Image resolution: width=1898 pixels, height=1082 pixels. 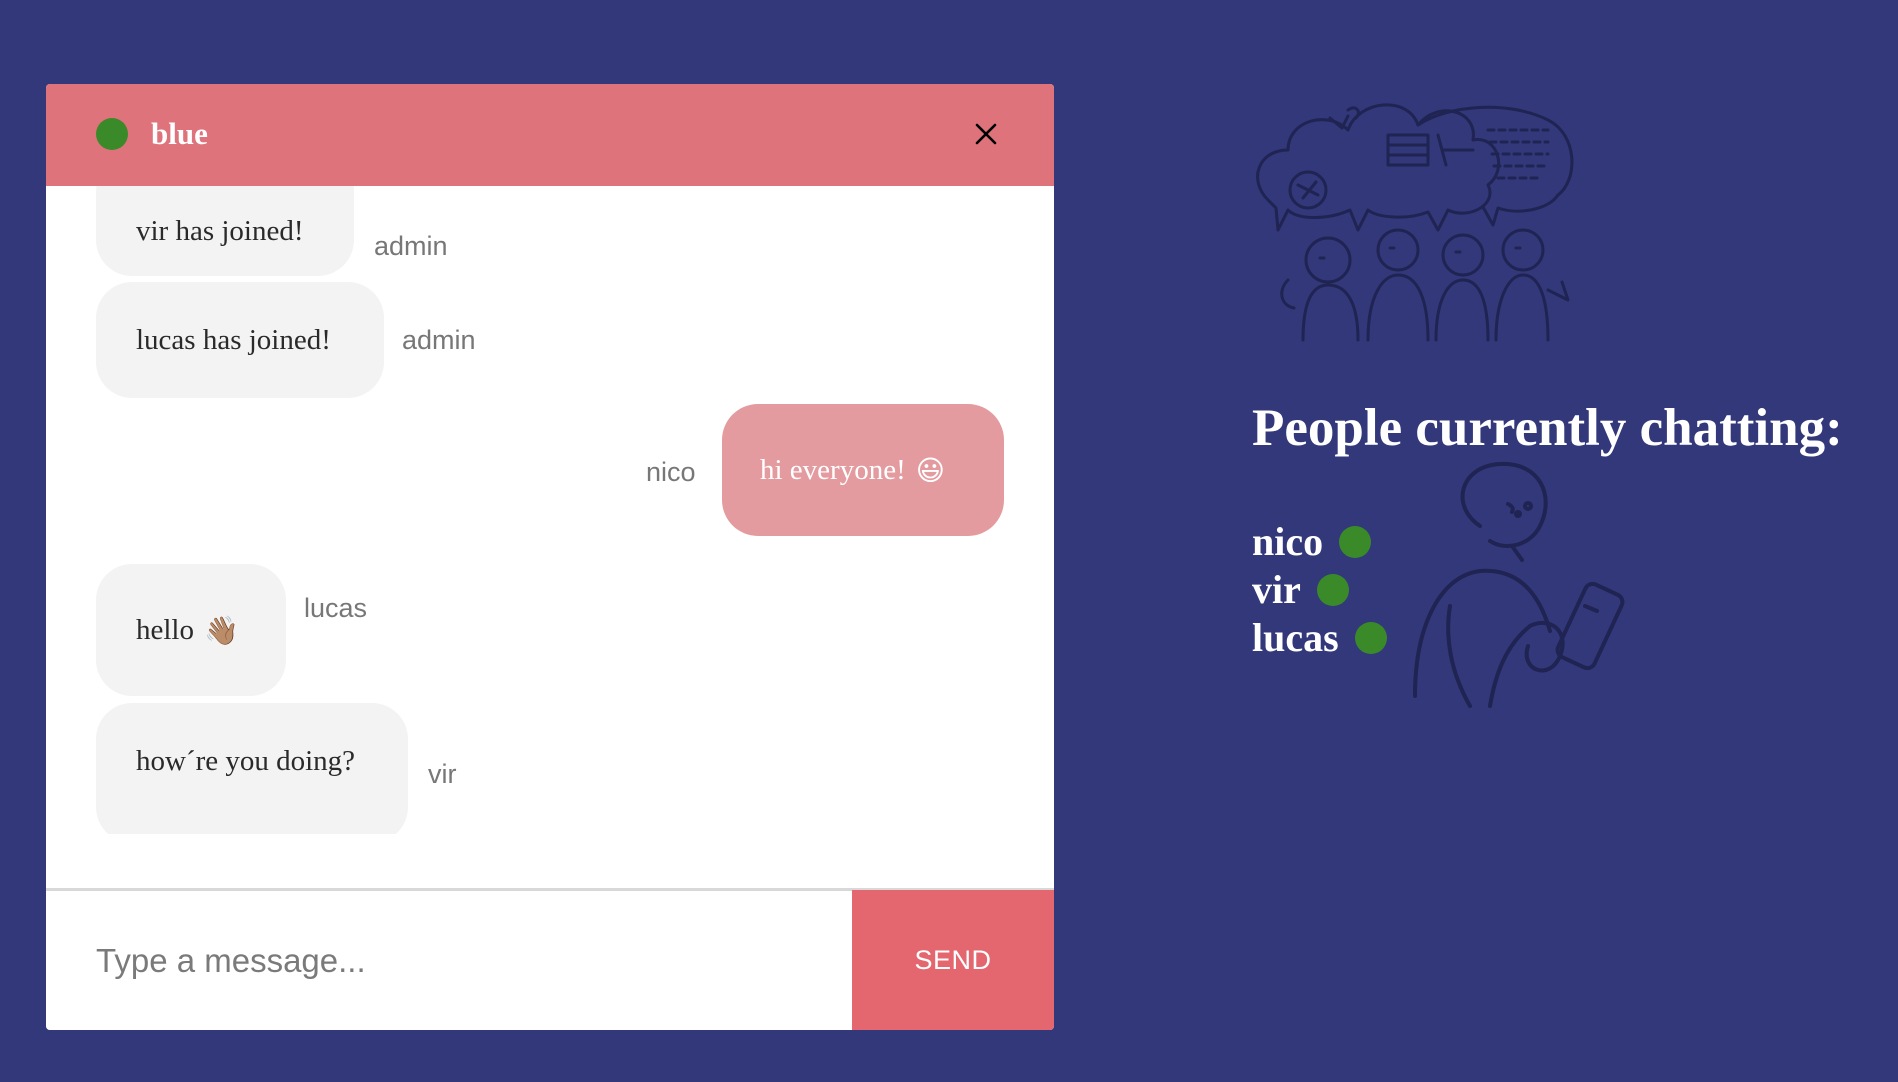 I want to click on message-text: vir has joined!, so click(x=220, y=230).